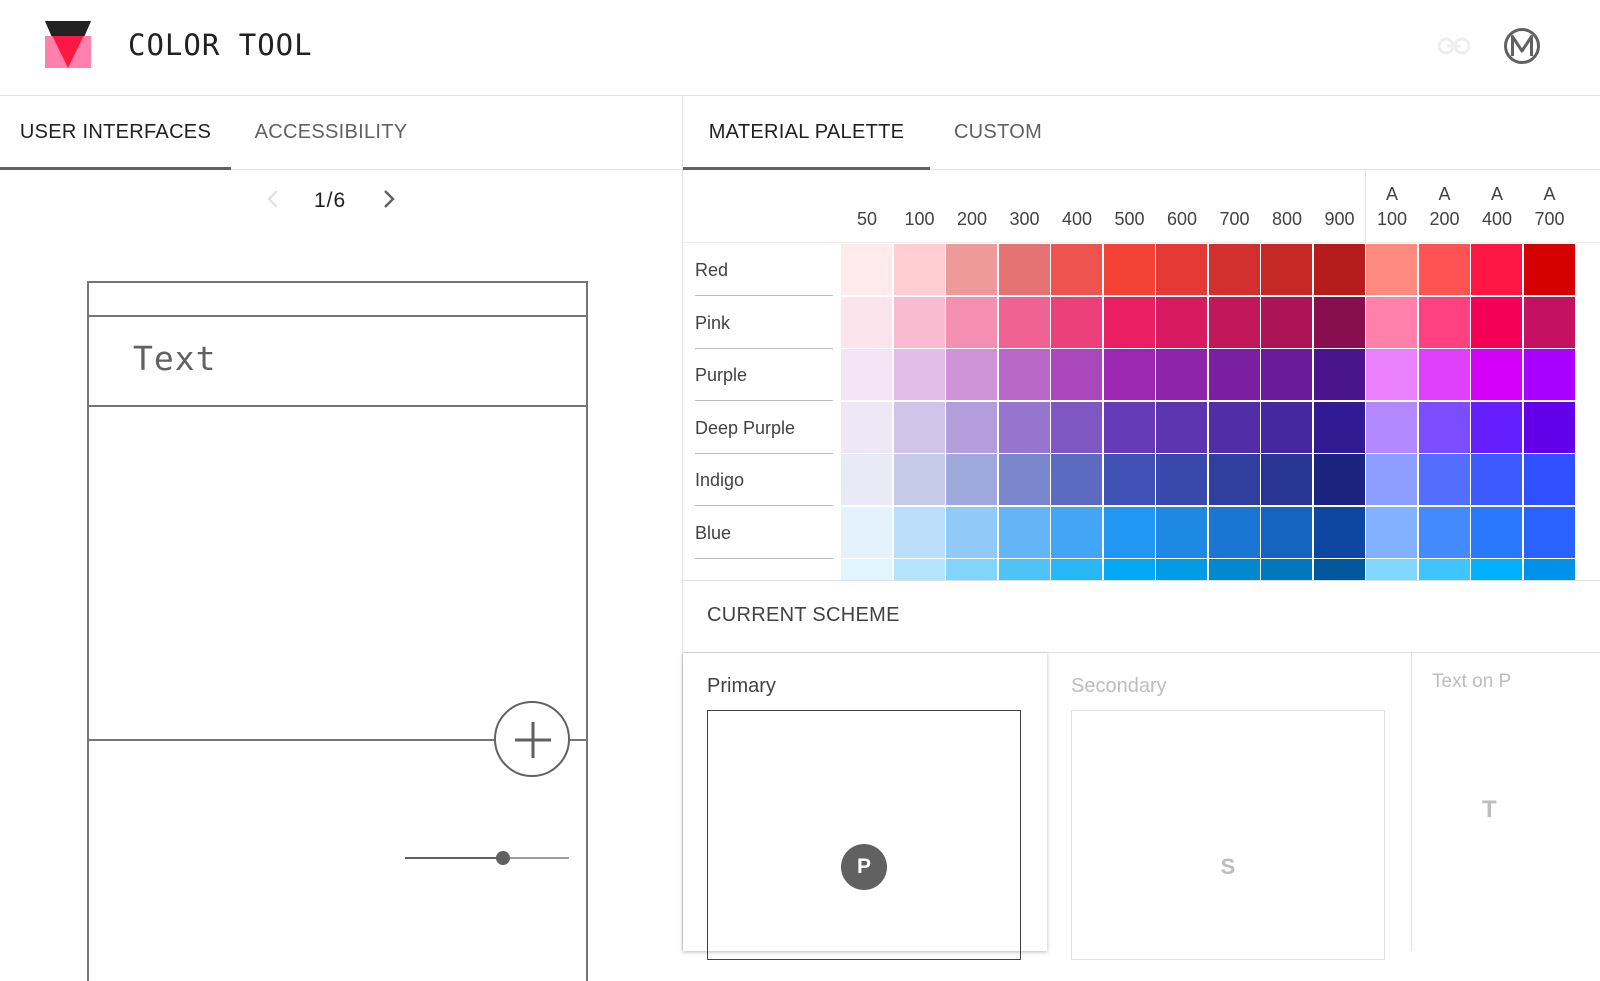 The width and height of the screenshot is (1600, 981). Describe the element at coordinates (115, 132) in the screenshot. I see `tab-user-interfaces: User Interfaces` at that location.